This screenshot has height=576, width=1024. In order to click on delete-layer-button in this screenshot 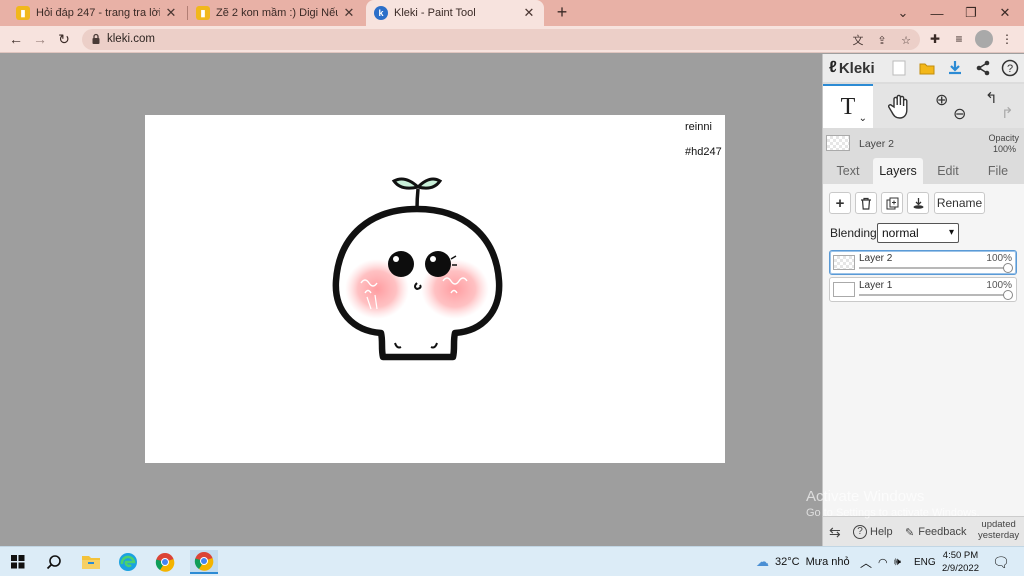, I will do `click(866, 203)`.